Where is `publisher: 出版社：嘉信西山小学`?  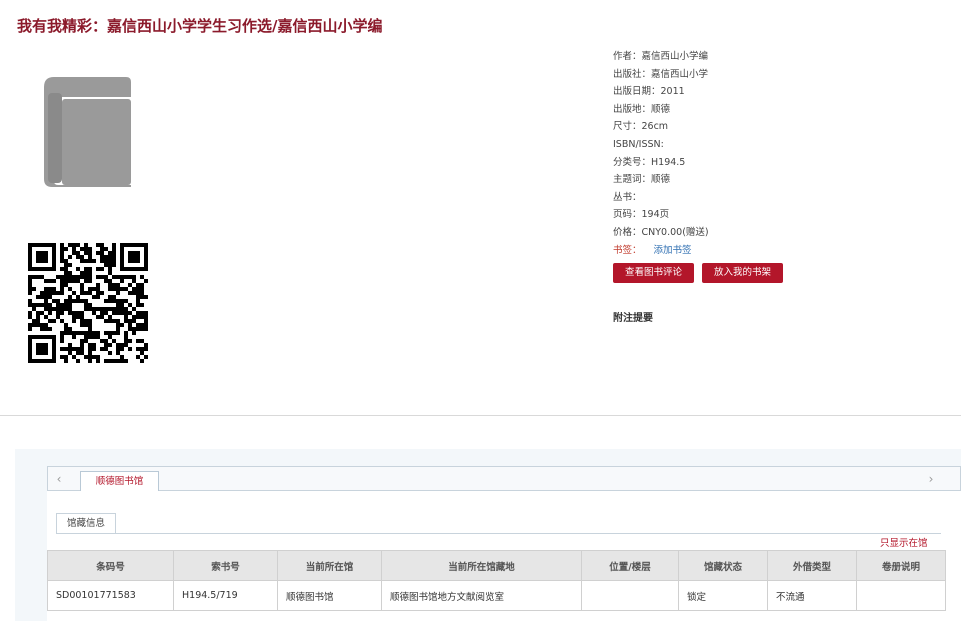
publisher: 出版社：嘉信西山小学 is located at coordinates (661, 74).